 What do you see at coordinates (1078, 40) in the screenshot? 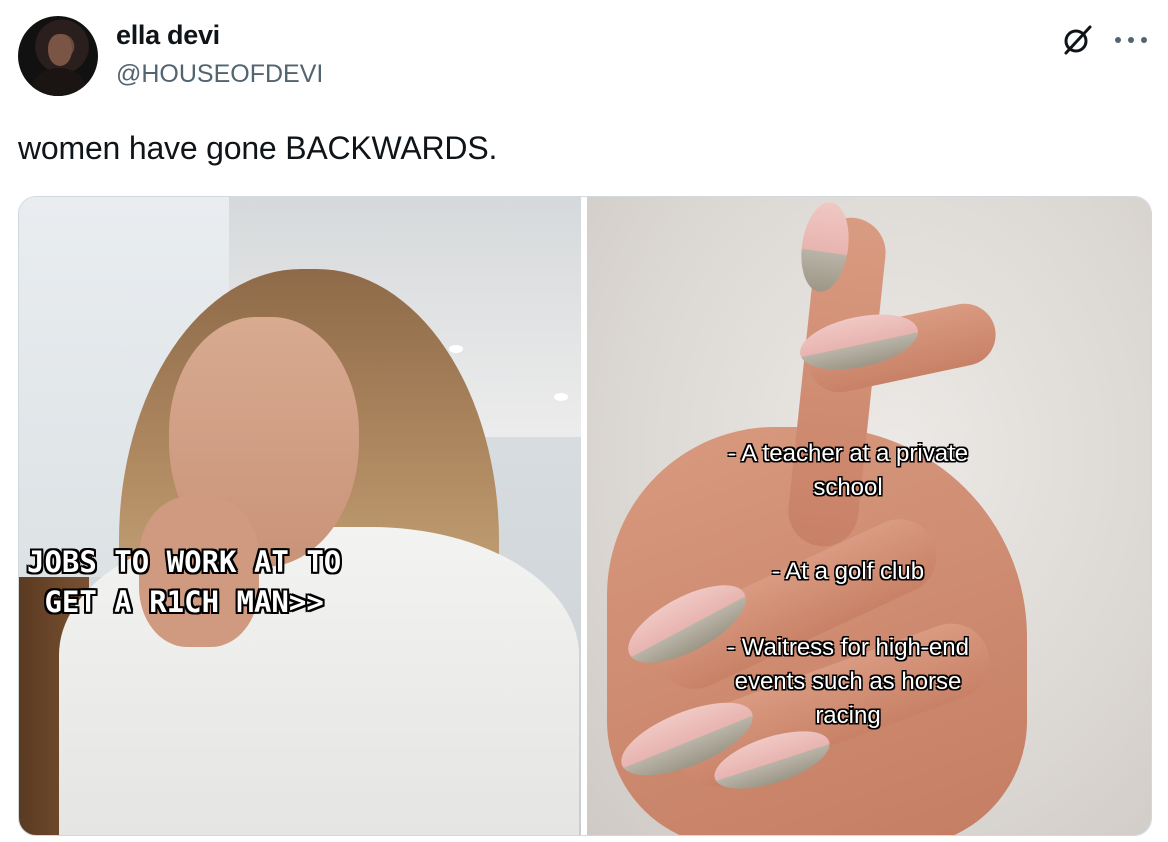
I see `grok-icon` at bounding box center [1078, 40].